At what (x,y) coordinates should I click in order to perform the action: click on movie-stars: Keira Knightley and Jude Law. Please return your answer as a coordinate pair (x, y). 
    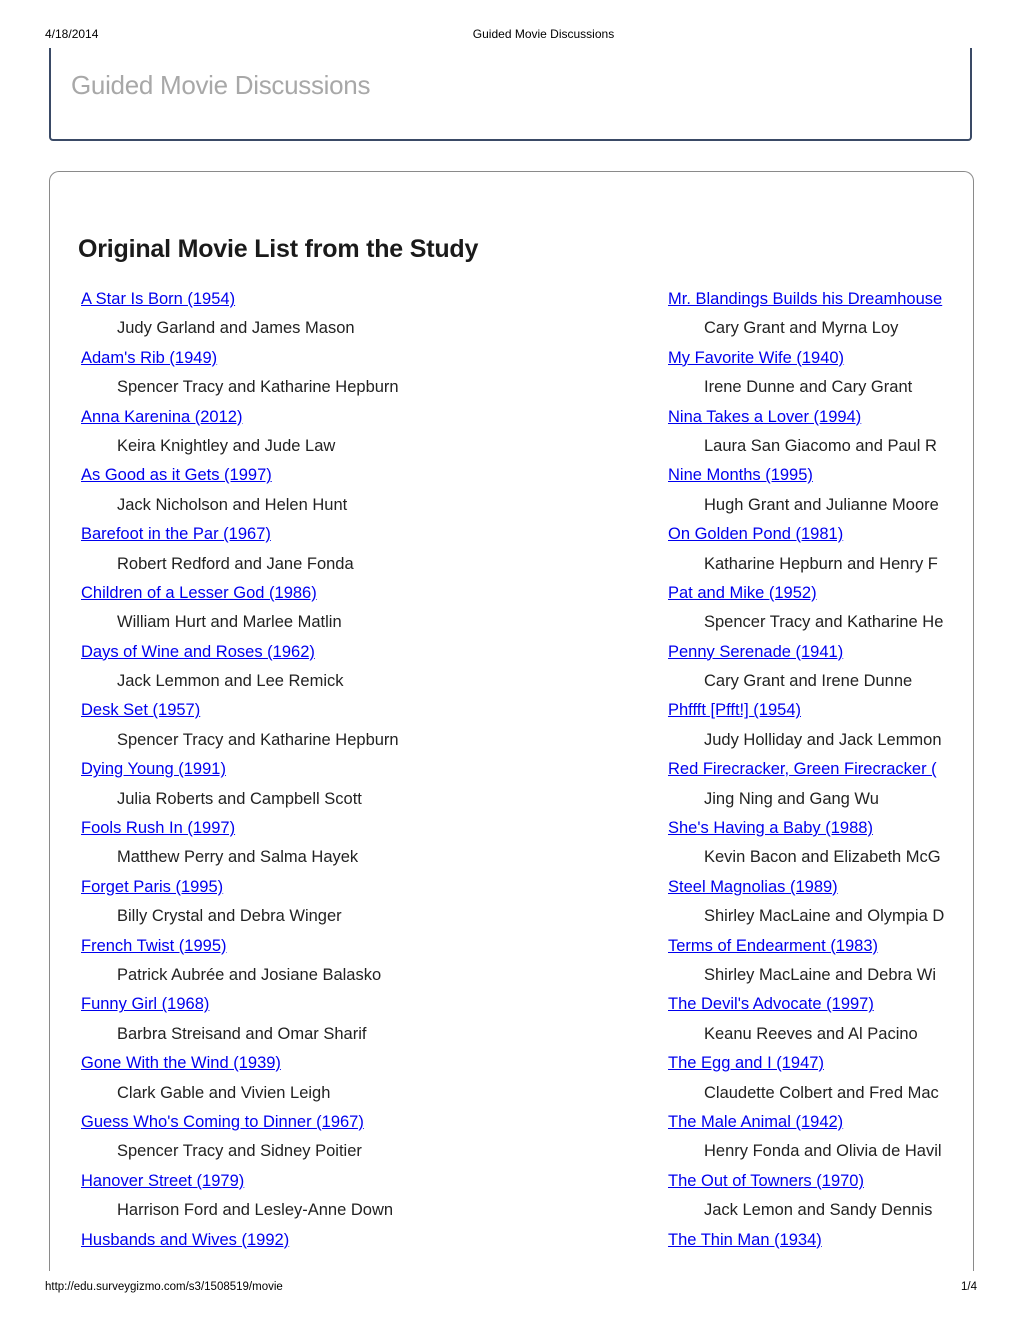
    Looking at the image, I should click on (226, 445).